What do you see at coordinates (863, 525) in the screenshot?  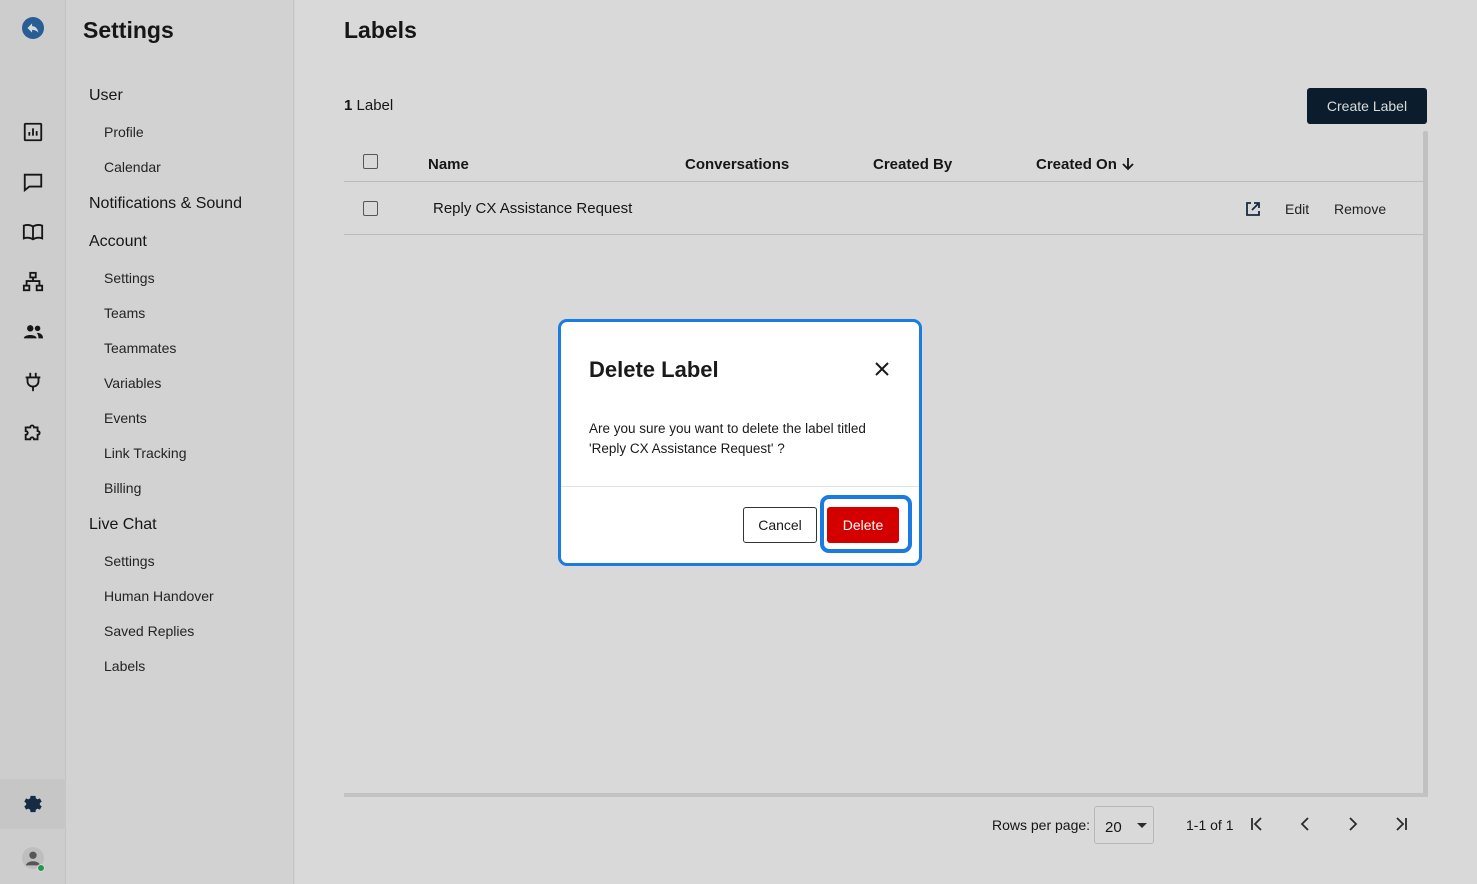 I see `delete-button: Delete` at bounding box center [863, 525].